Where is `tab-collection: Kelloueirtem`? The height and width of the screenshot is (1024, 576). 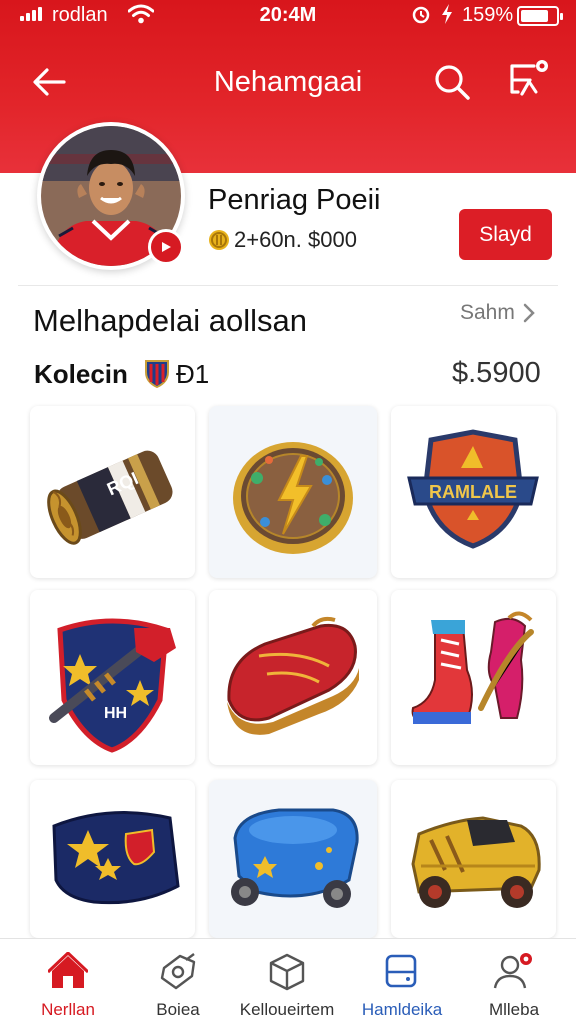 tab-collection: Kelloueirtem is located at coordinates (287, 981).